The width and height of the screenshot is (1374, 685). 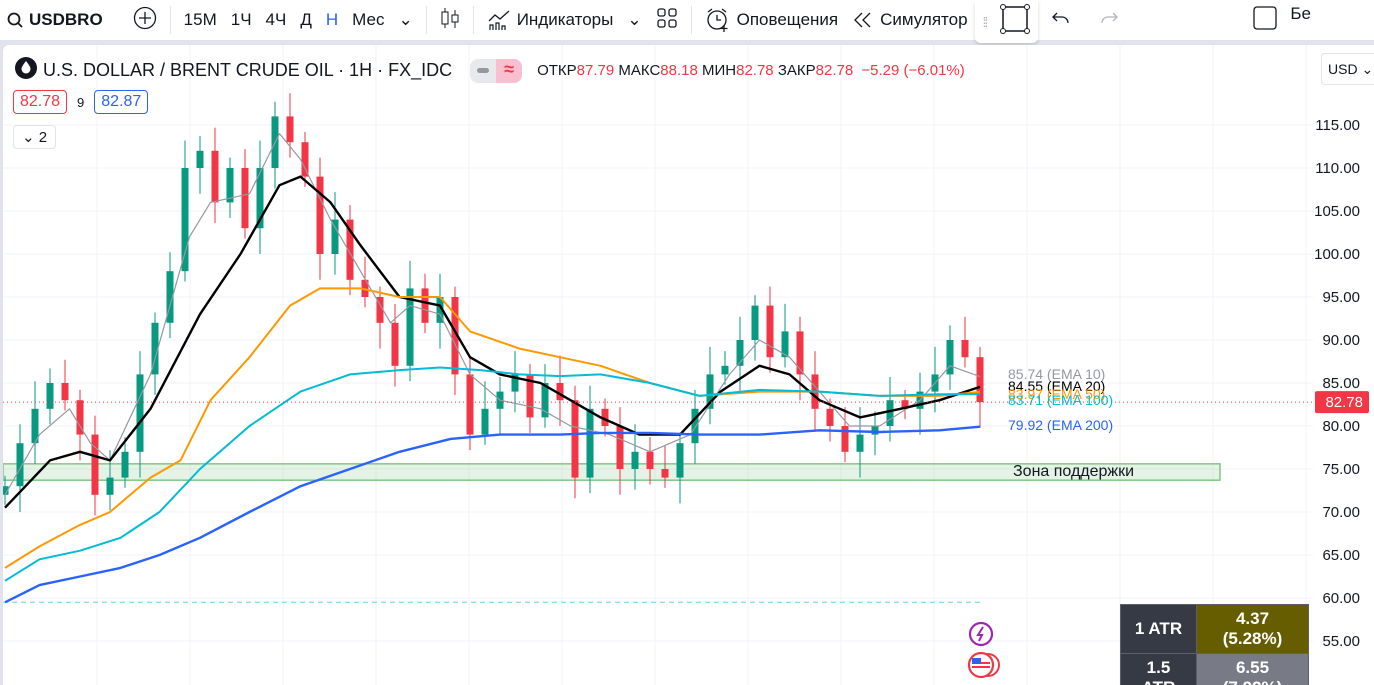 What do you see at coordinates (66, 19) in the screenshot?
I see `symbol-name: USDBRO` at bounding box center [66, 19].